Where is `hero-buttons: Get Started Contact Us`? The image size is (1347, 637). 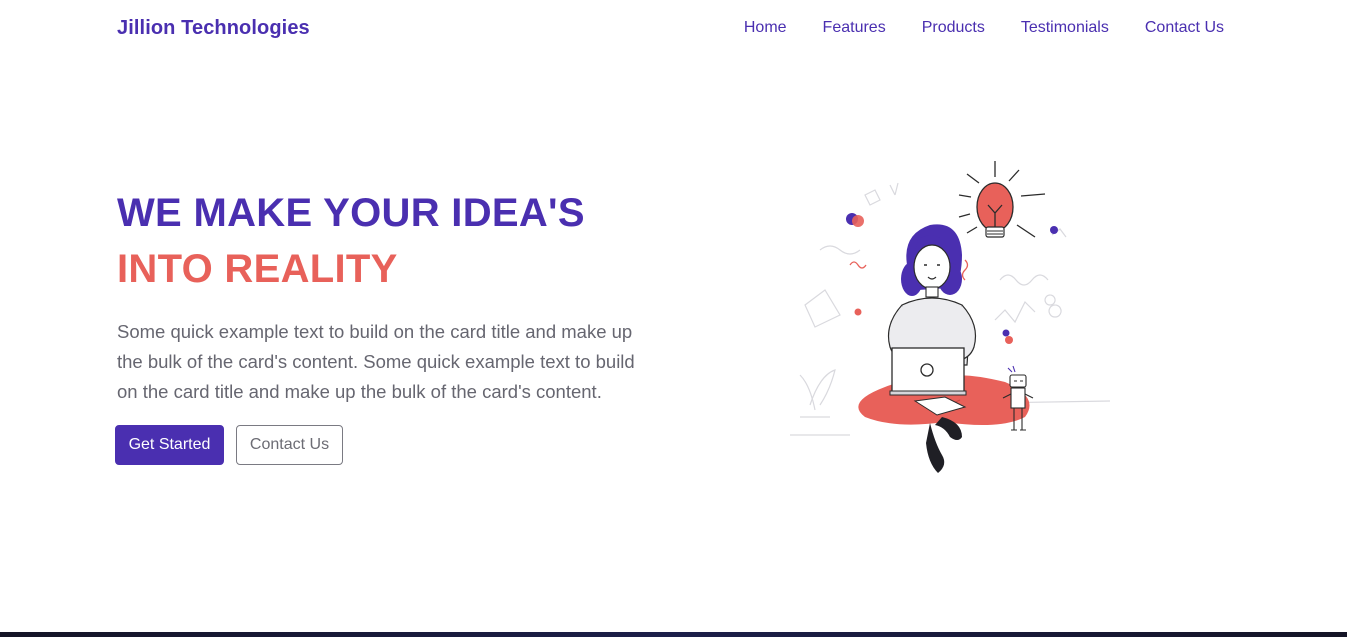 hero-buttons: Get Started Contact Us is located at coordinates (229, 445).